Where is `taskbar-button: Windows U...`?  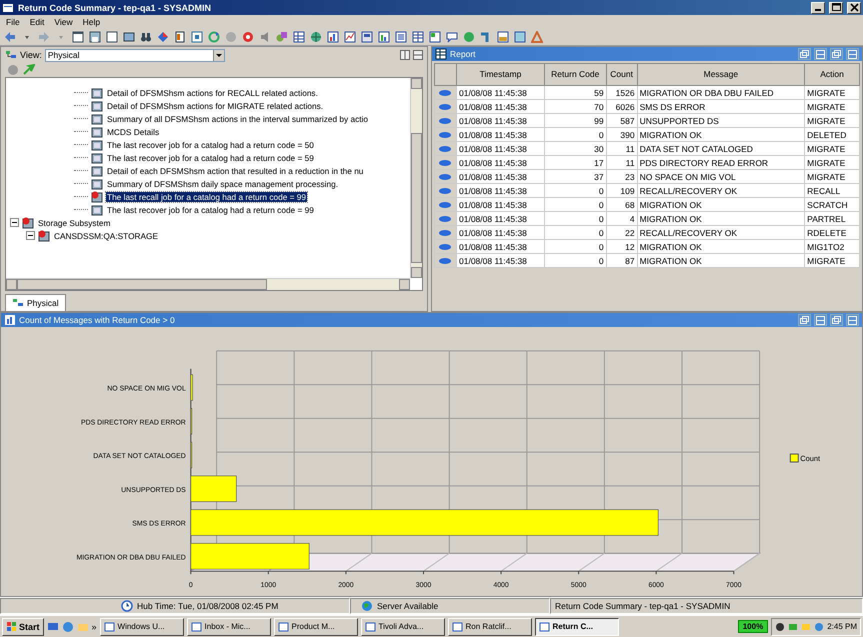 taskbar-button: Windows U... is located at coordinates (142, 627).